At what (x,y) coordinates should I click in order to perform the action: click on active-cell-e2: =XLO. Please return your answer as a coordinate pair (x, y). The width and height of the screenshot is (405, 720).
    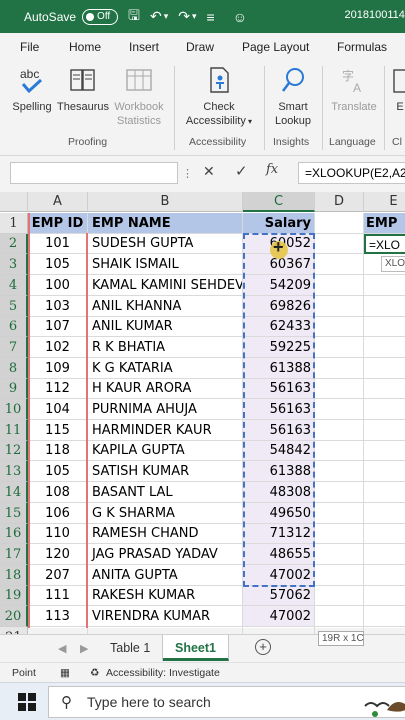
    Looking at the image, I should click on (384, 244).